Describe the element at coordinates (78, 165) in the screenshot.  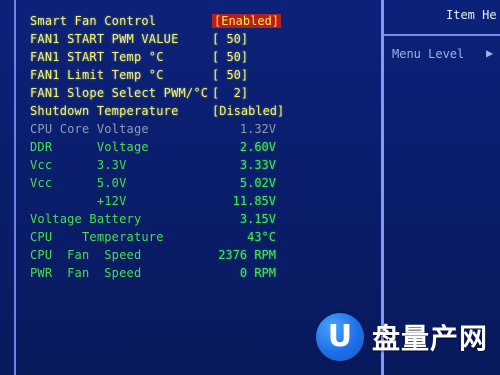
I see `reading-label: Vcc 3.3V` at that location.